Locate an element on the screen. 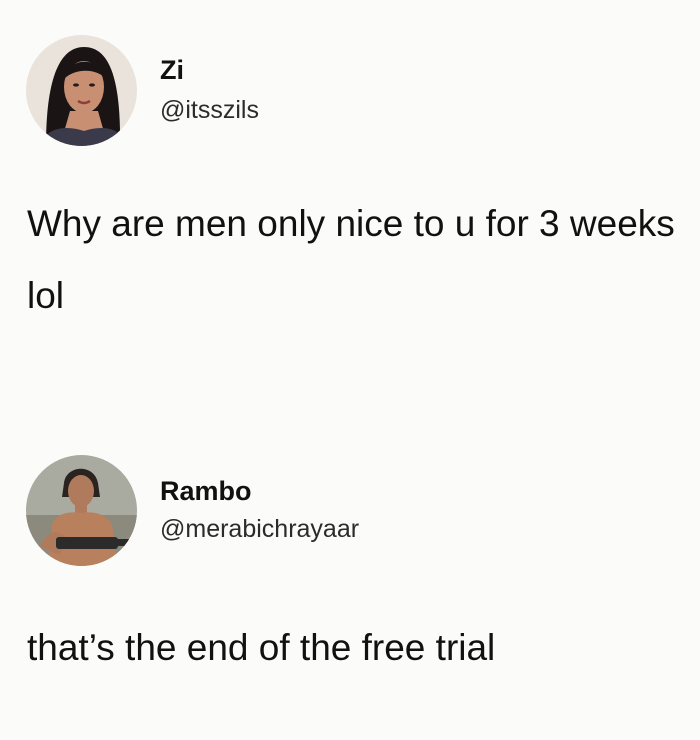 The height and width of the screenshot is (740, 700). tweet-text: that’s the end of the free trial is located at coordinates (261, 647).